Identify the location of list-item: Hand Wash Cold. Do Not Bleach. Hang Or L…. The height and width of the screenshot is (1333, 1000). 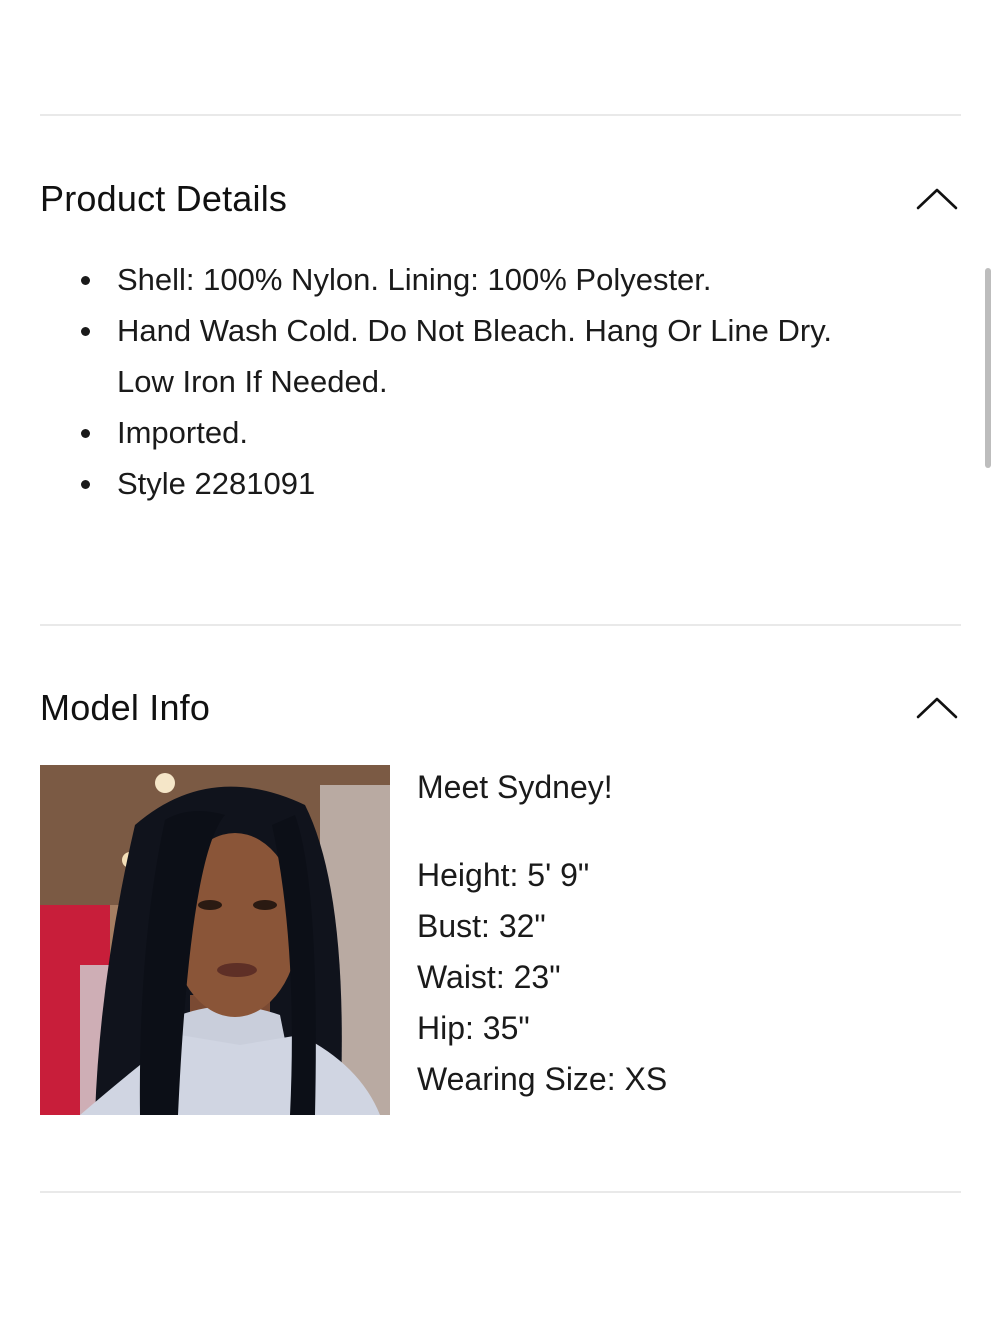
(513, 356).